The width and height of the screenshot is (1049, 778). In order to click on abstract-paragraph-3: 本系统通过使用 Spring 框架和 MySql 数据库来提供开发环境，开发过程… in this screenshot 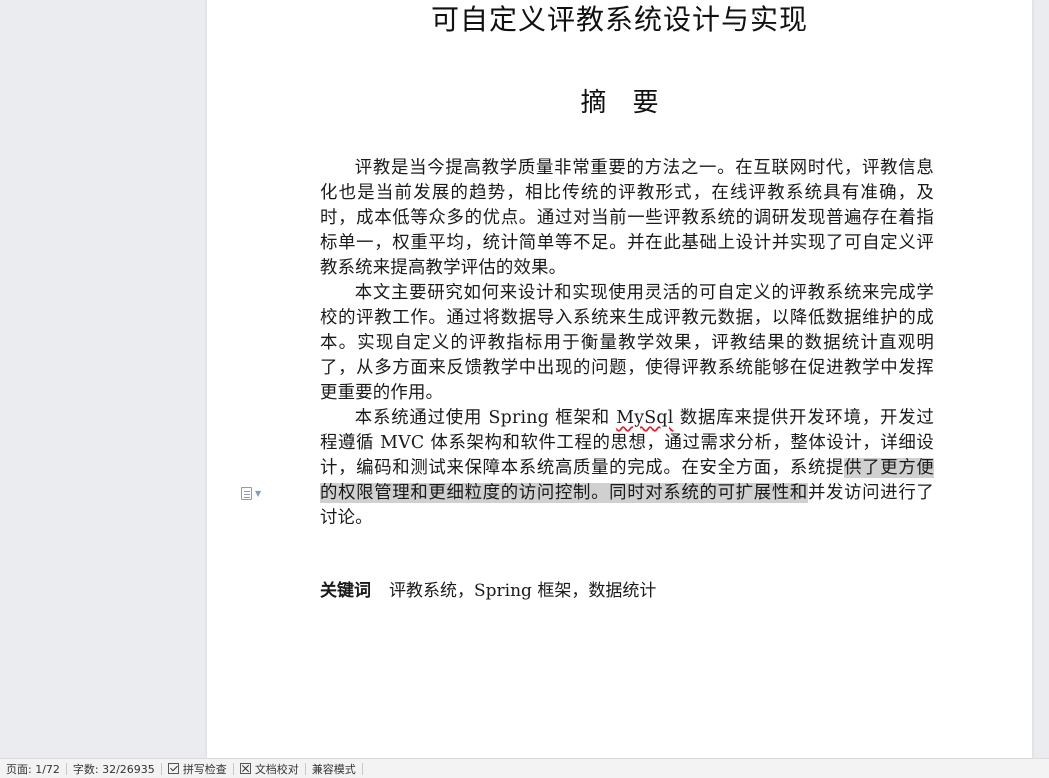, I will do `click(627, 468)`.